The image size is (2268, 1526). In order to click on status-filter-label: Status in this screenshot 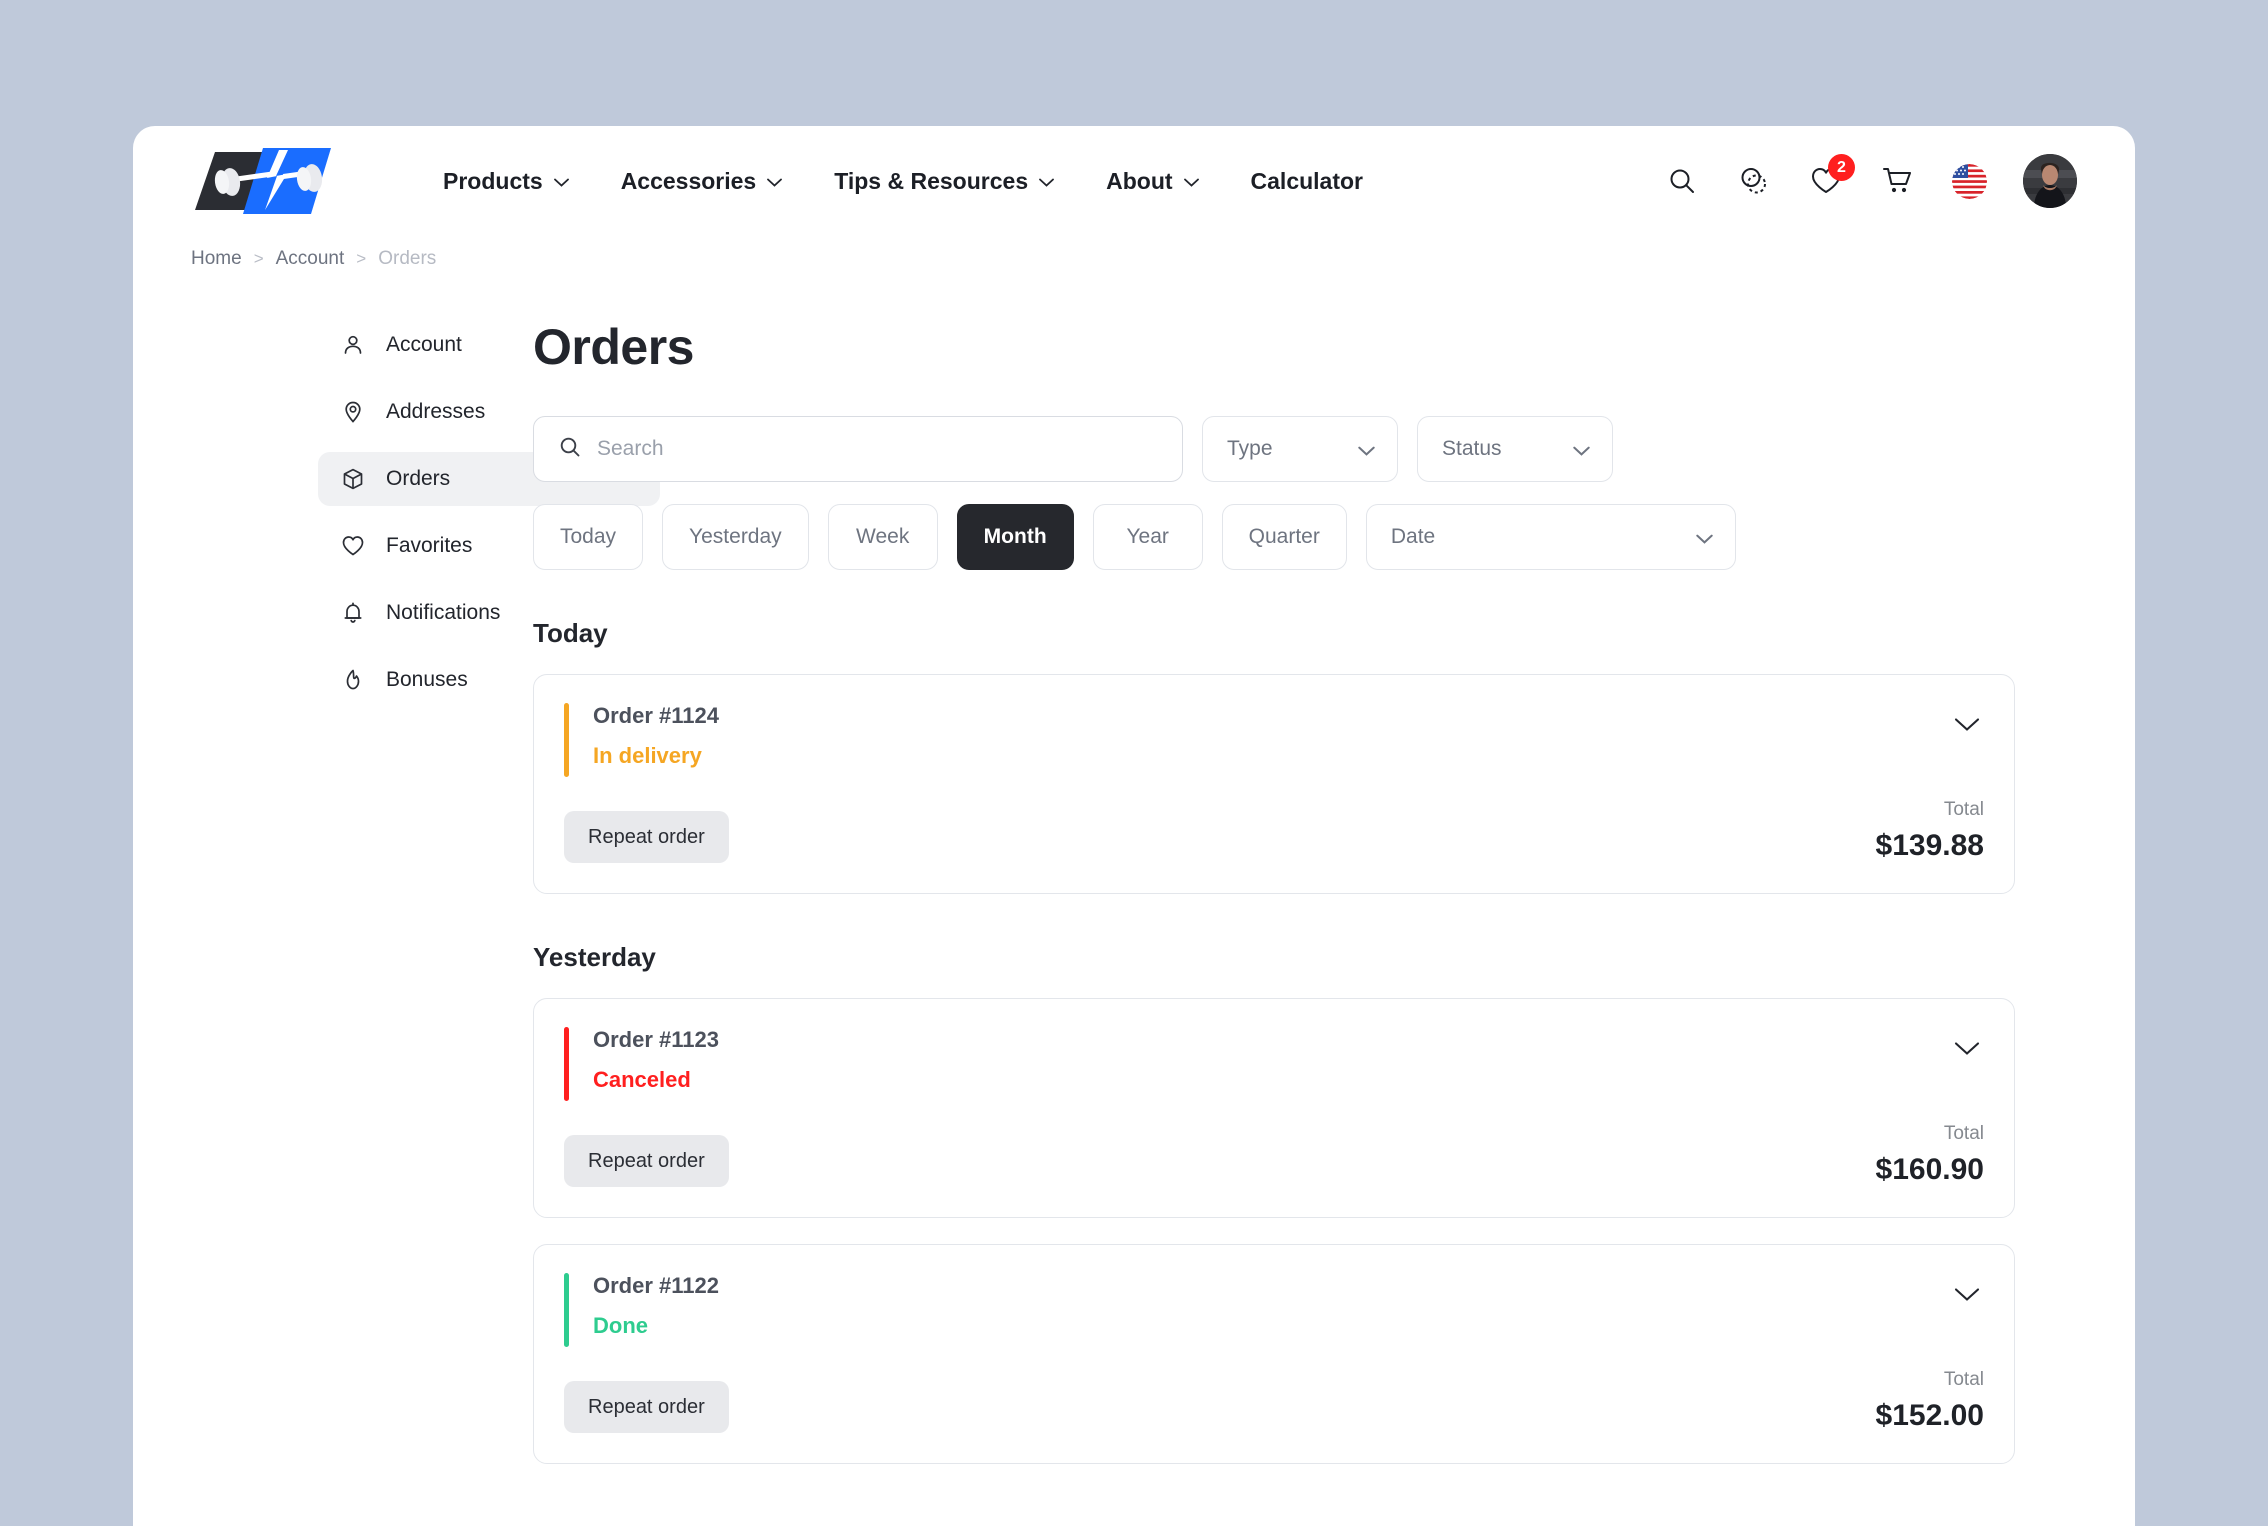, I will do `click(1472, 448)`.